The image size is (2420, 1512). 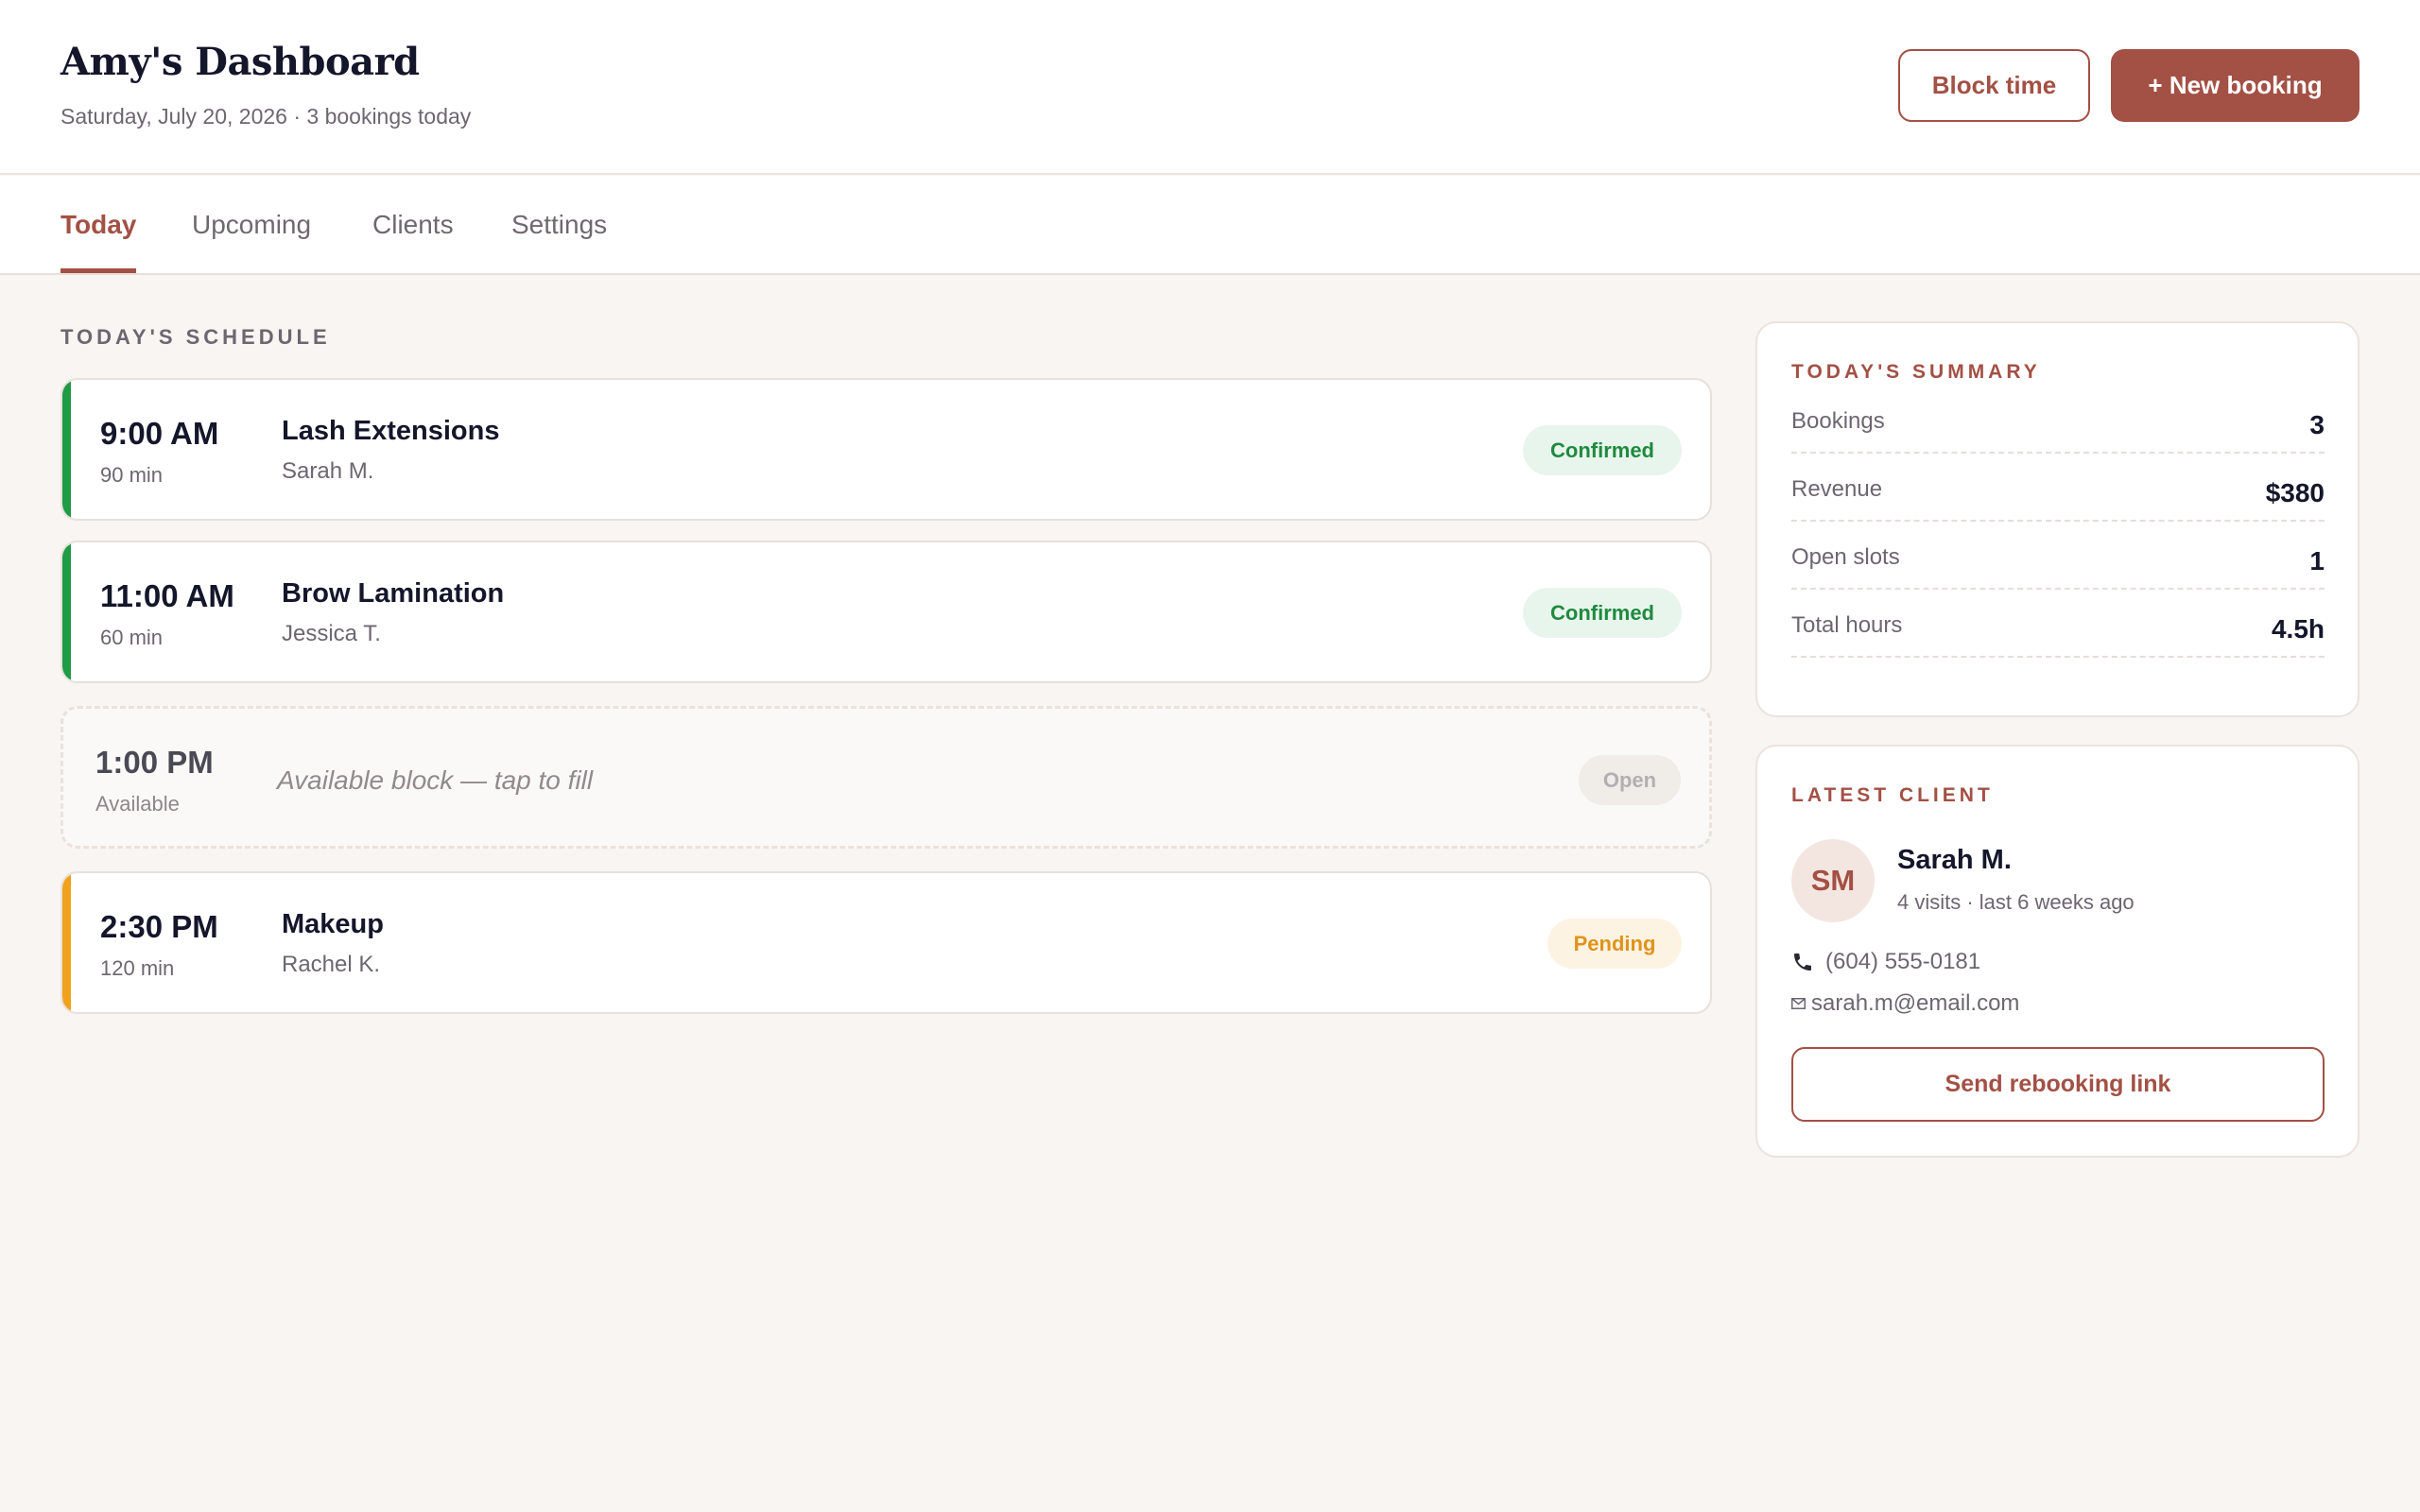 What do you see at coordinates (1845, 557) in the screenshot?
I see `summary-label: Open slots` at bounding box center [1845, 557].